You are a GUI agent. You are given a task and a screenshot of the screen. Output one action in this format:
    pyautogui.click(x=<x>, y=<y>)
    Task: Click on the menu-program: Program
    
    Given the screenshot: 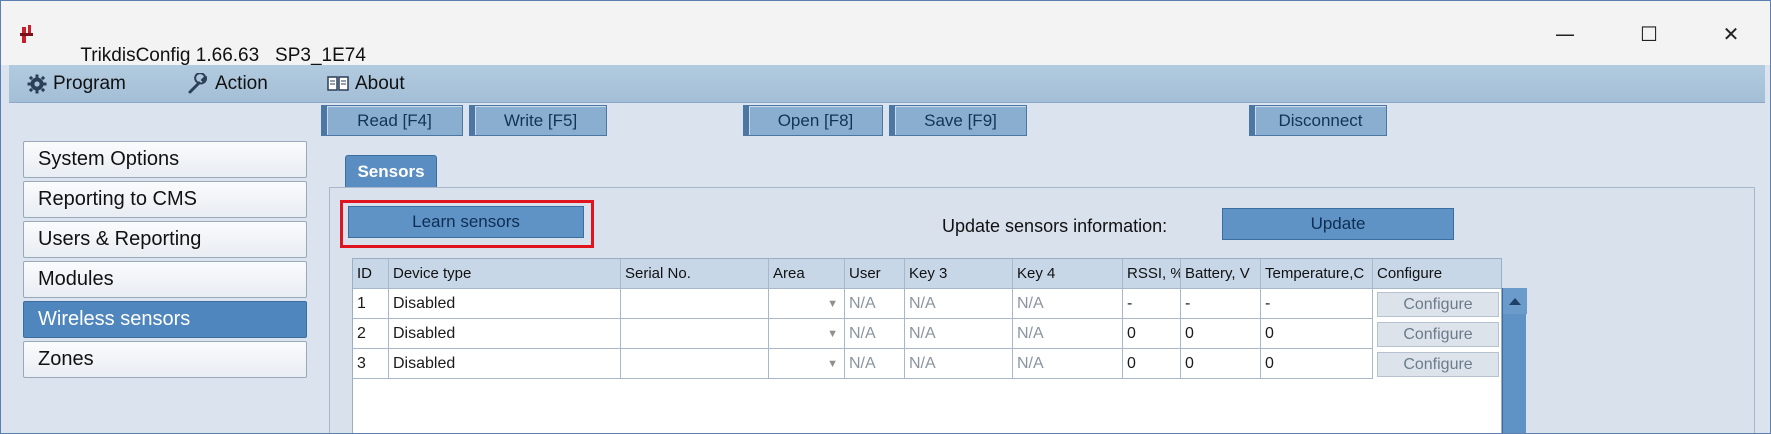 What is the action you would take?
    pyautogui.click(x=76, y=84)
    